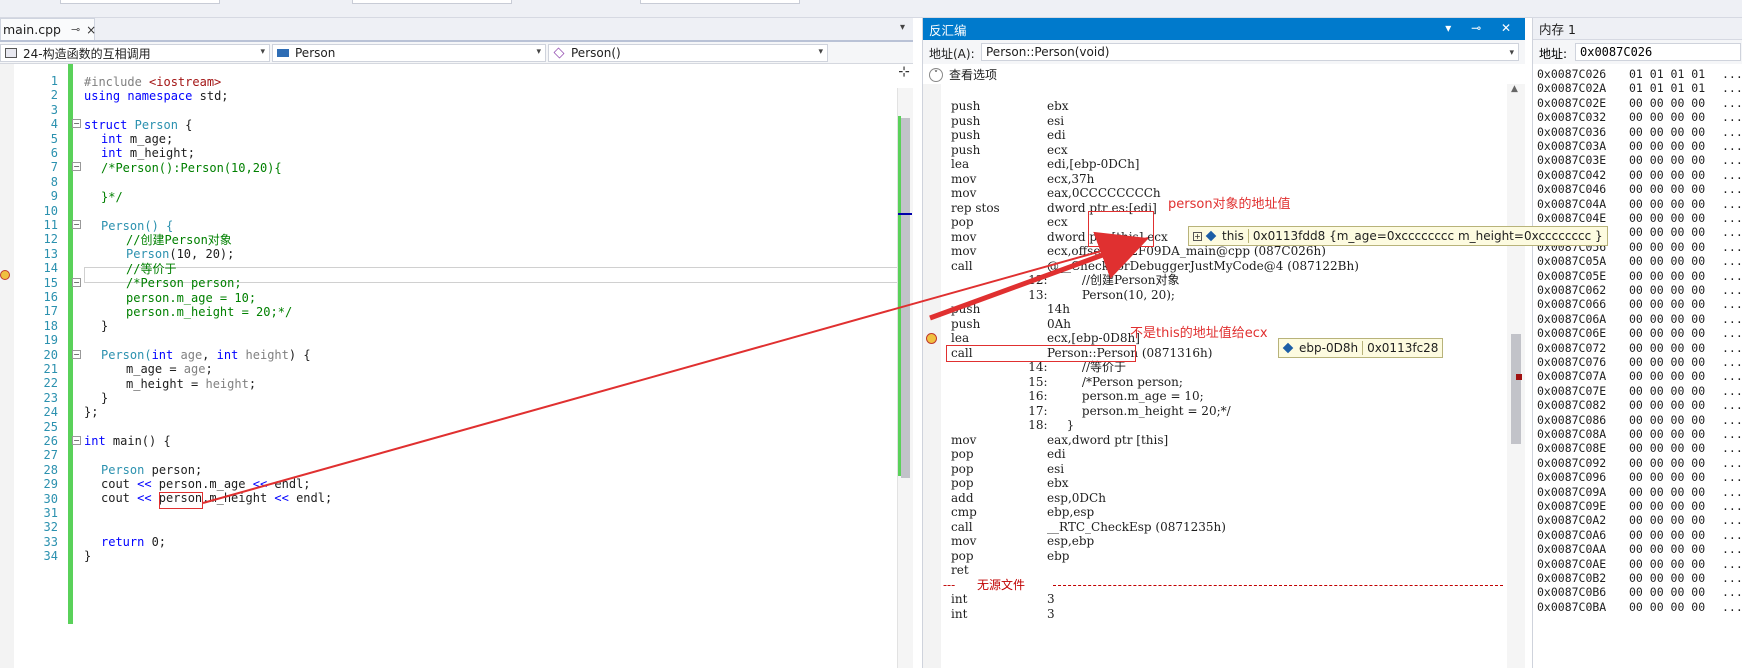  Describe the element at coordinates (1223, 614) in the screenshot. I see `asm-instruction: int 3` at that location.